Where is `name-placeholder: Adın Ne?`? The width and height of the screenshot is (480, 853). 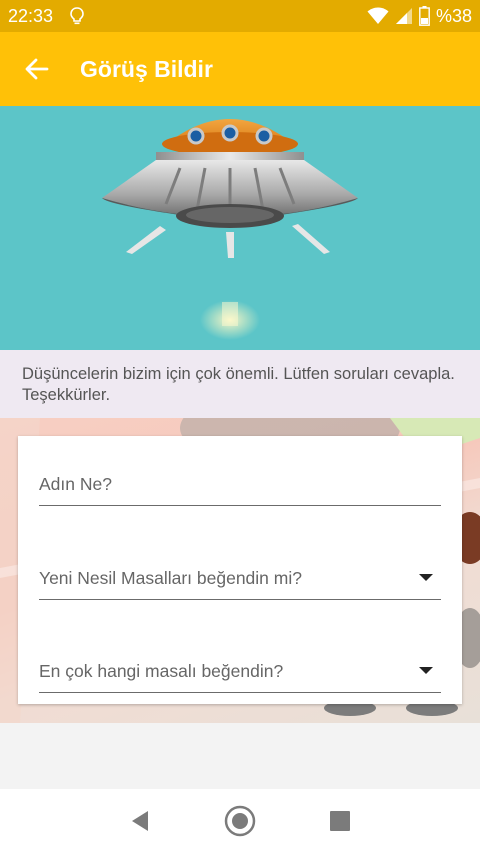 name-placeholder: Adın Ne? is located at coordinates (75, 484).